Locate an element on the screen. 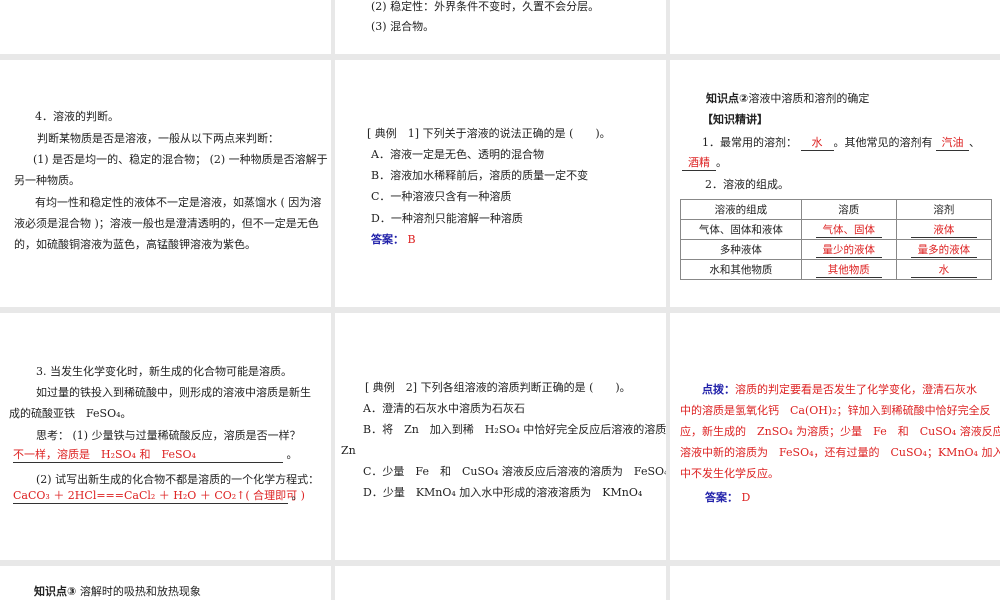 The height and width of the screenshot is (600, 1000). option-c: C．少量 Fe 和 CuSO₄ 溶液反应后溶液的溶质为 FeSO₄ is located at coordinates (514, 471).